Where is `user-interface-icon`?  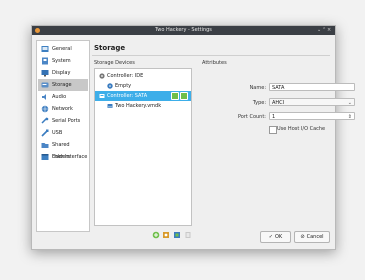
user-interface-icon is located at coordinates (45, 157).